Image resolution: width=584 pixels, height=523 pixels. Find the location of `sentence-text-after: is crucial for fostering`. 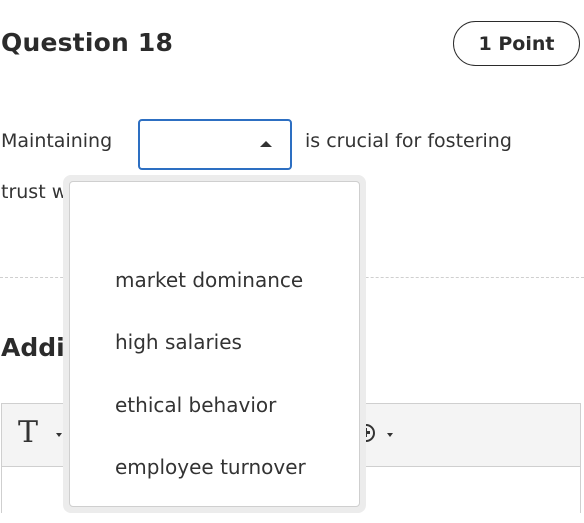

sentence-text-after: is crucial for fostering is located at coordinates (408, 141).